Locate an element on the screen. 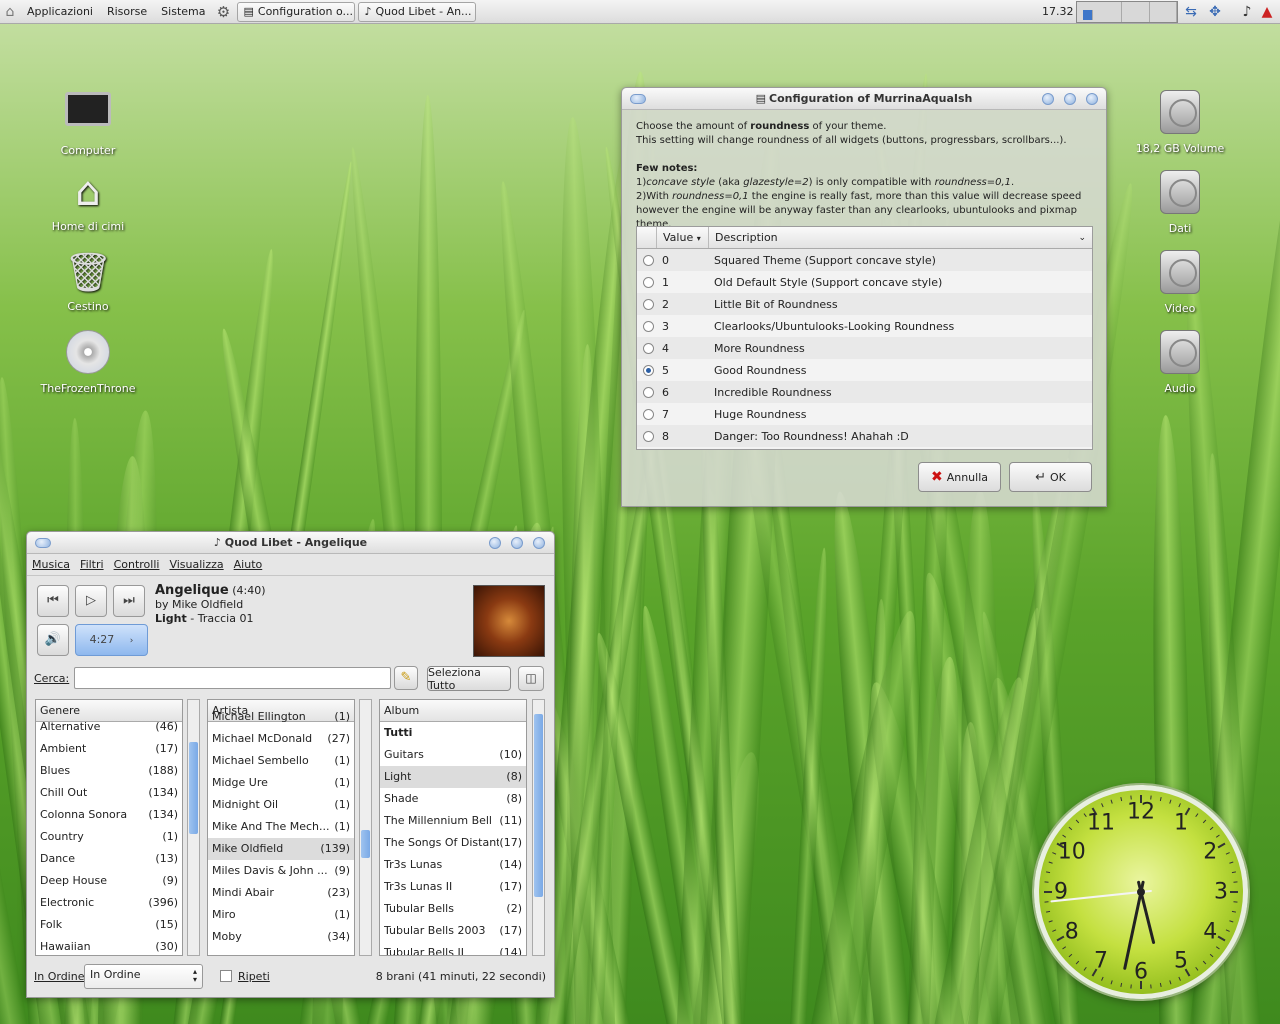 Image resolution: width=1280 pixels, height=1024 pixels. seek-button: 4:27 › is located at coordinates (111, 640).